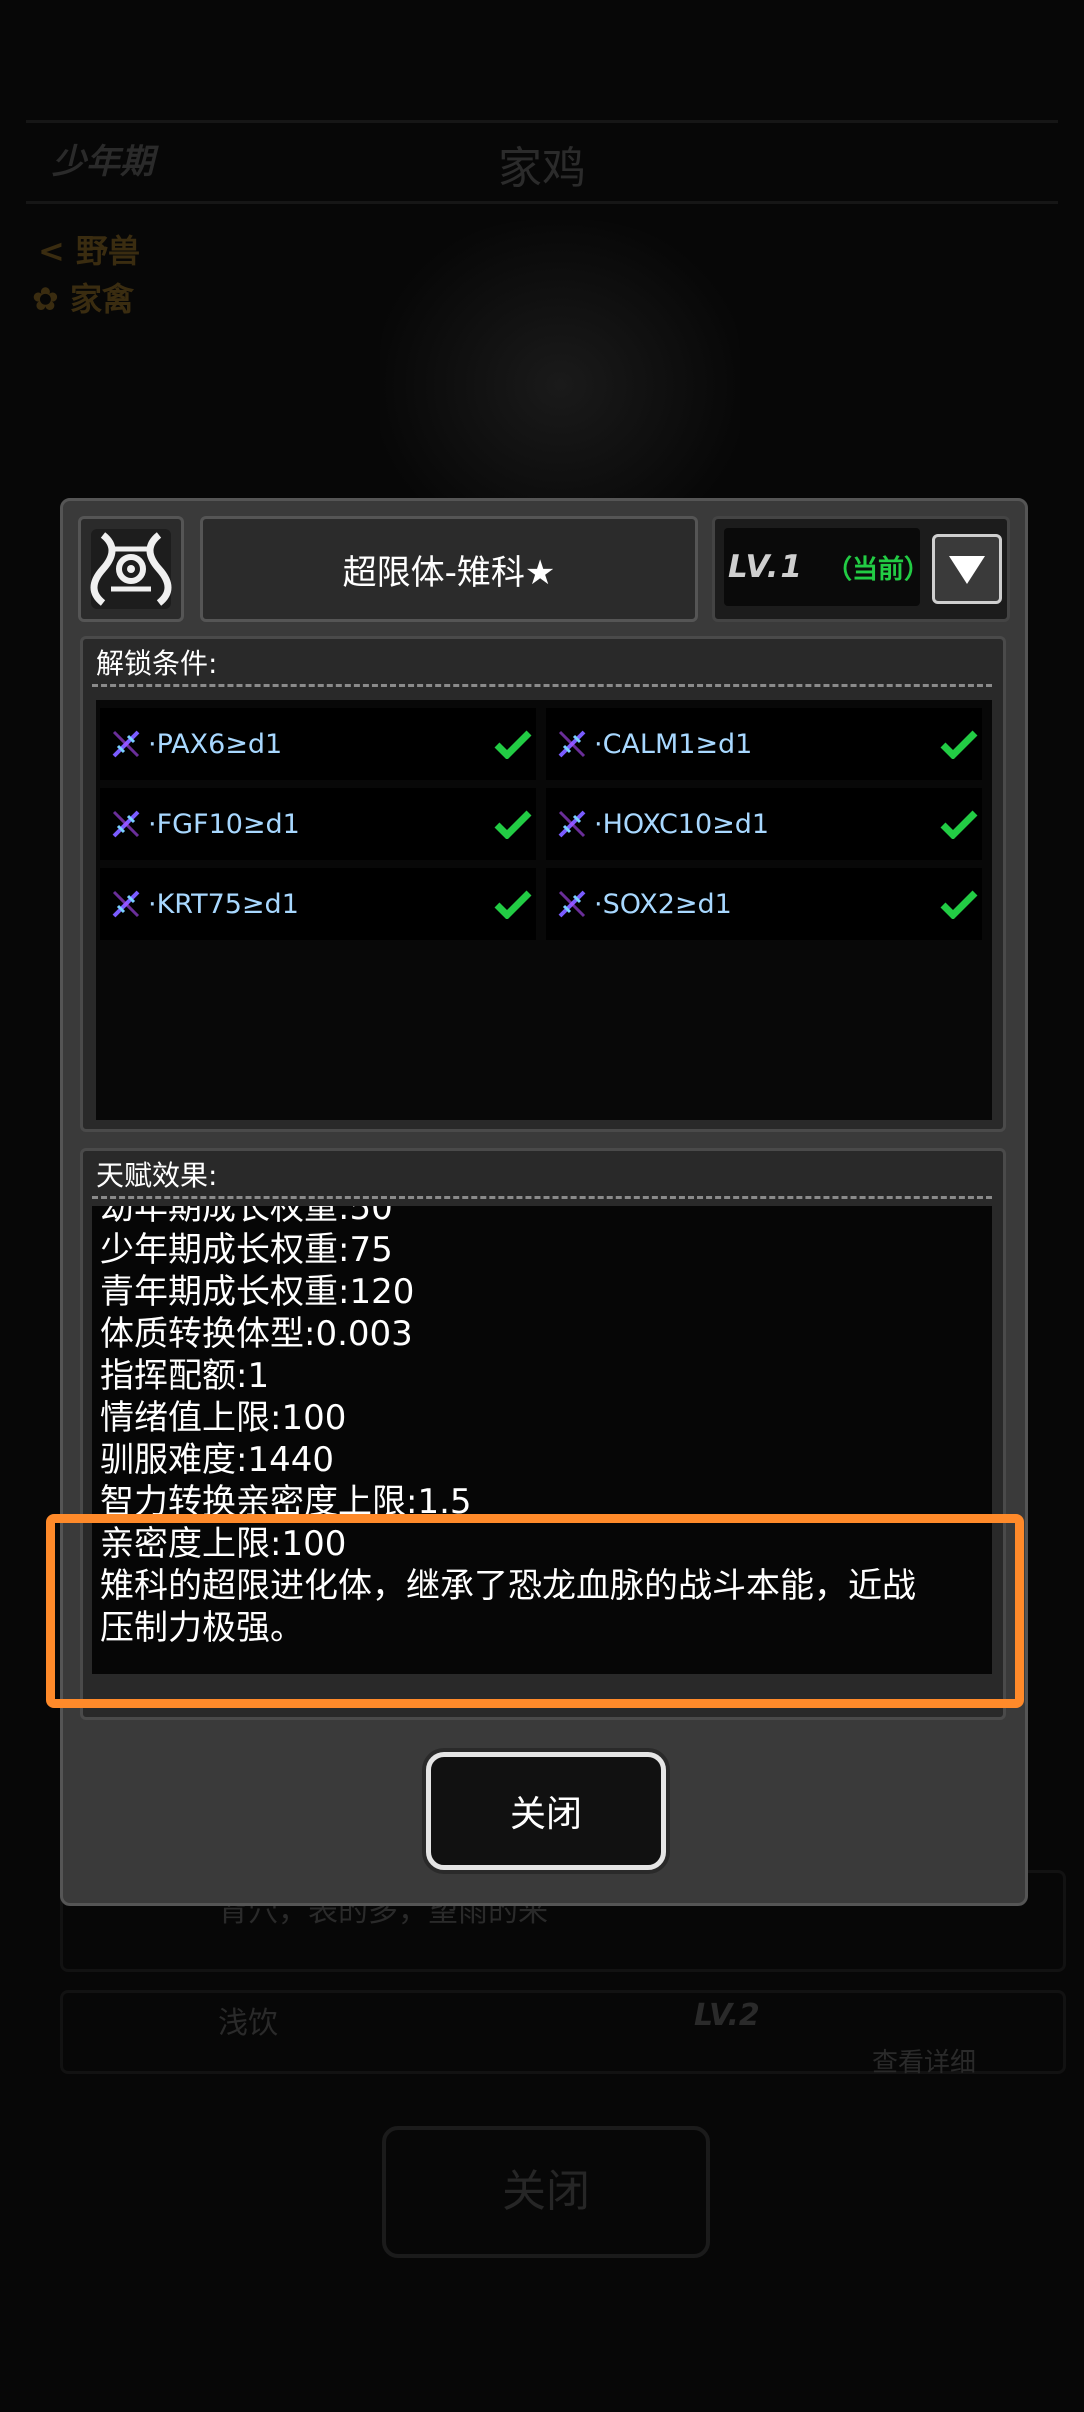 This screenshot has height=2412, width=1084. Describe the element at coordinates (663, 904) in the screenshot. I see `condition-text: ·SOX2≥d1` at that location.